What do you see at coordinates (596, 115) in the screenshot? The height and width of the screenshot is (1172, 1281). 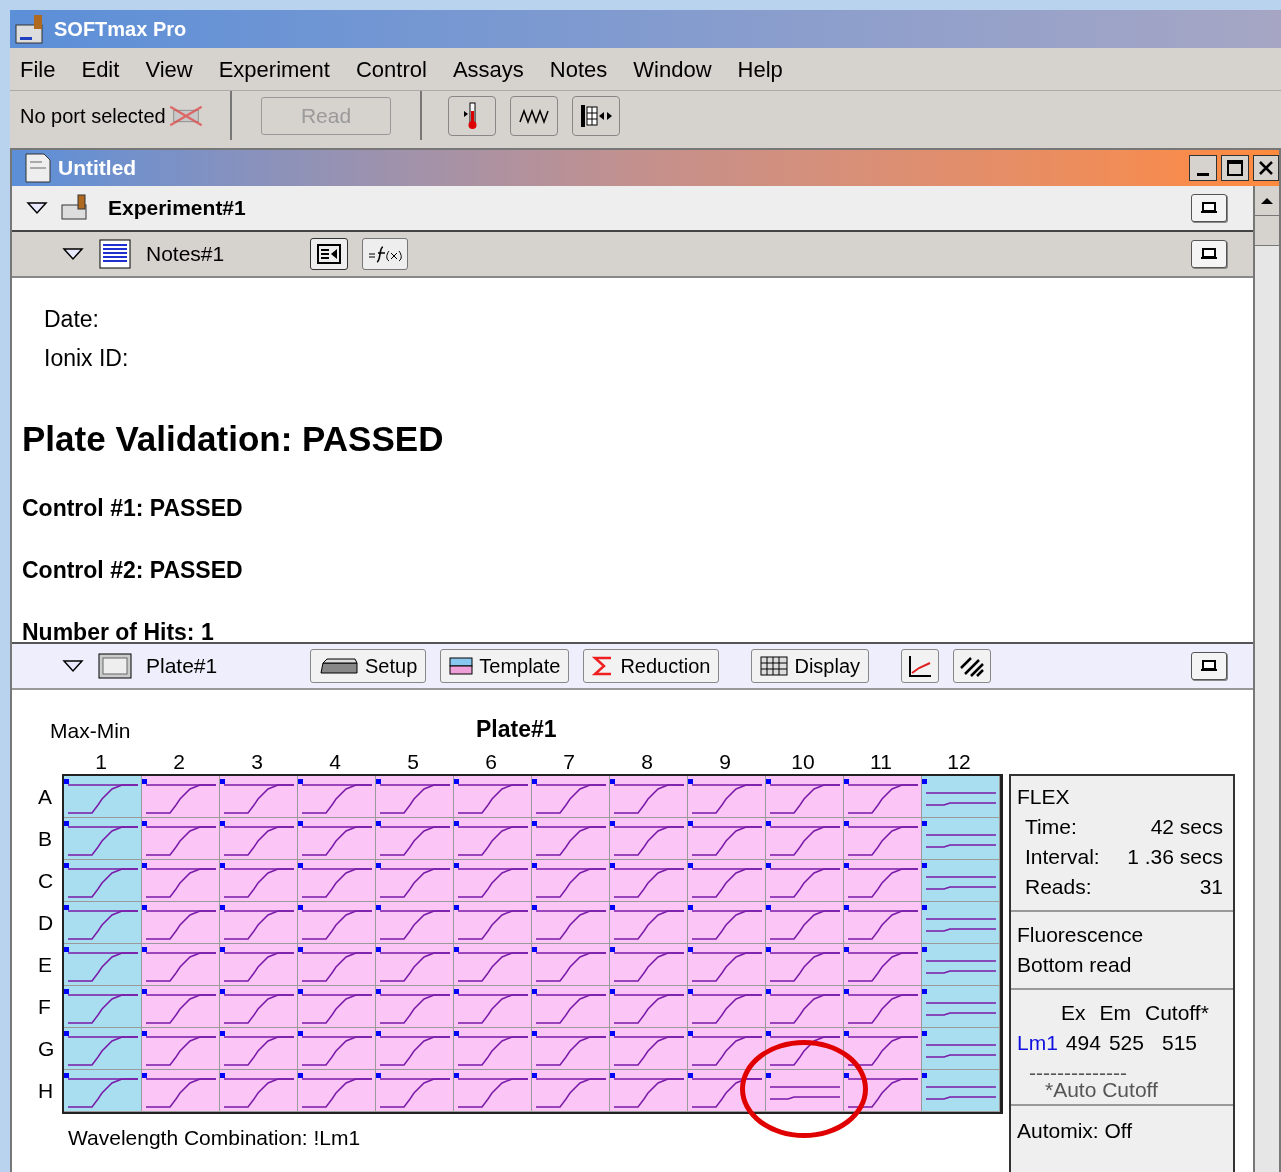 I see `plate-drawer-button` at bounding box center [596, 115].